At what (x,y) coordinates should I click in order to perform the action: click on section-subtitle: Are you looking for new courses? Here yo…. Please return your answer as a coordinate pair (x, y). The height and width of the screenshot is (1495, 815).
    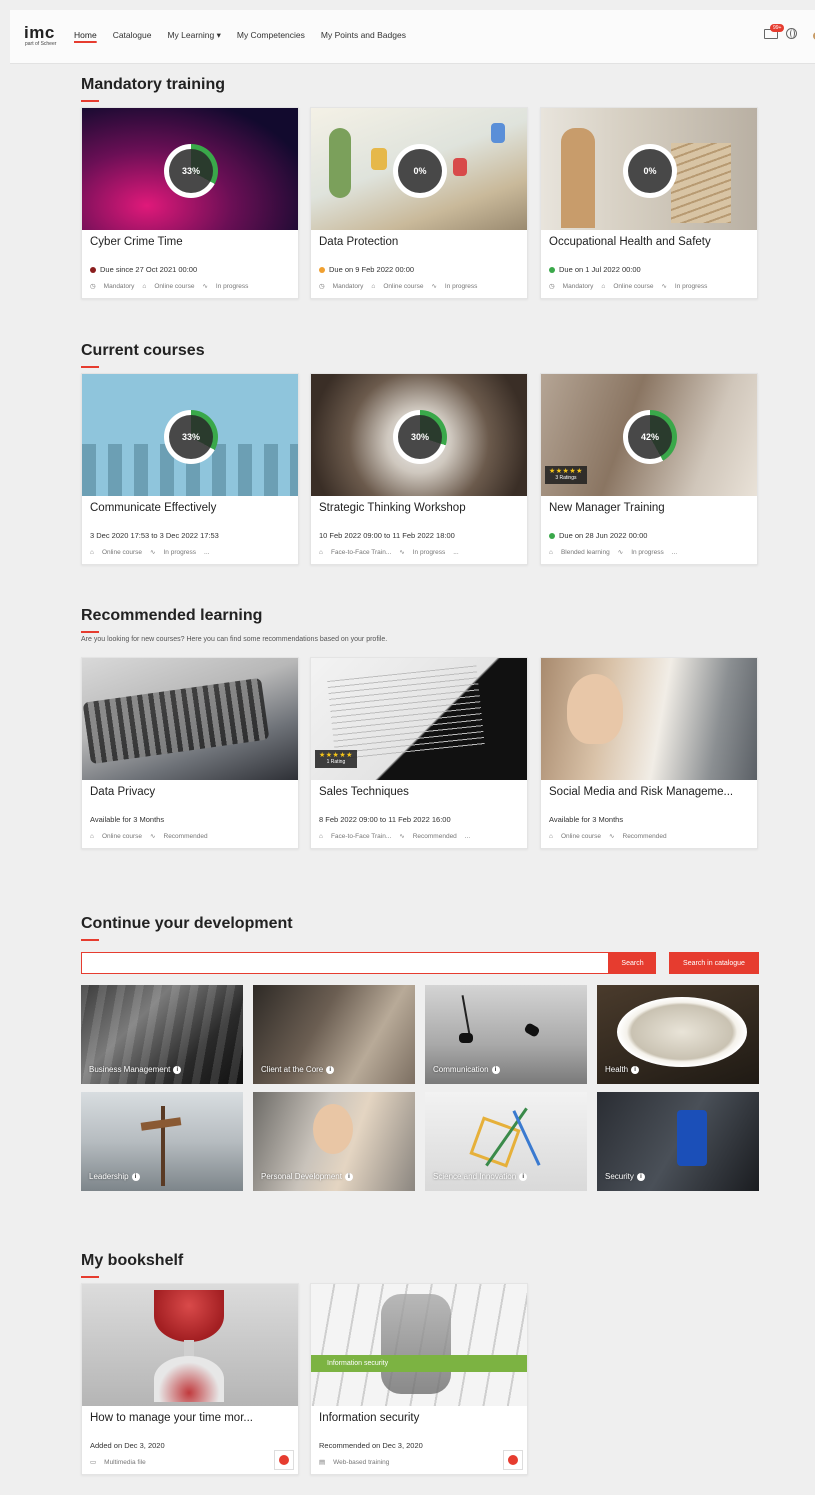
    Looking at the image, I should click on (234, 639).